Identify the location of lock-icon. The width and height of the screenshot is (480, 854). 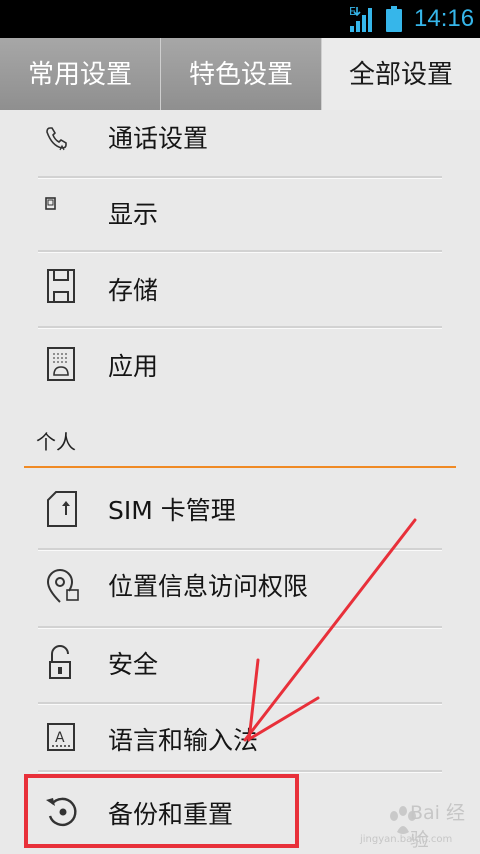
(60, 662).